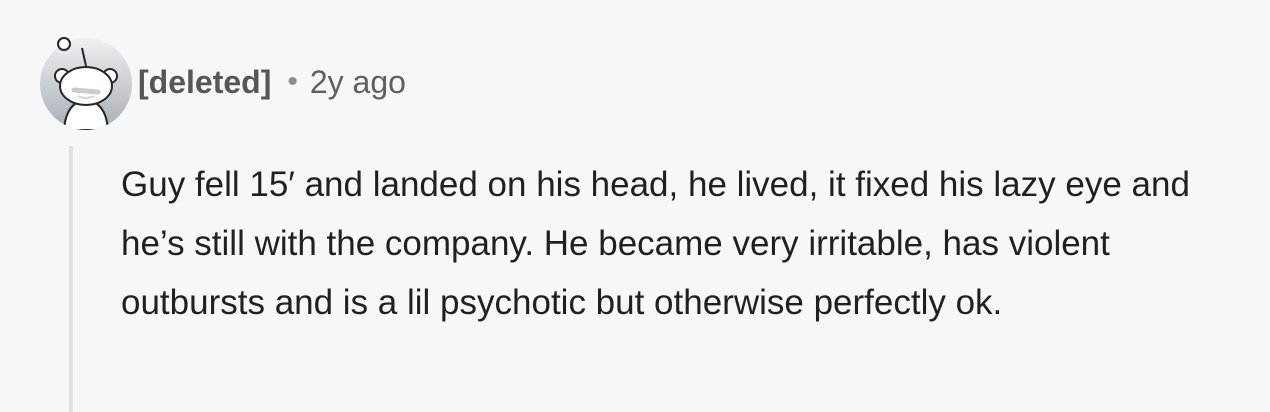 The height and width of the screenshot is (412, 1270). Describe the element at coordinates (204, 82) in the screenshot. I see `comment-author: [deleted]` at that location.